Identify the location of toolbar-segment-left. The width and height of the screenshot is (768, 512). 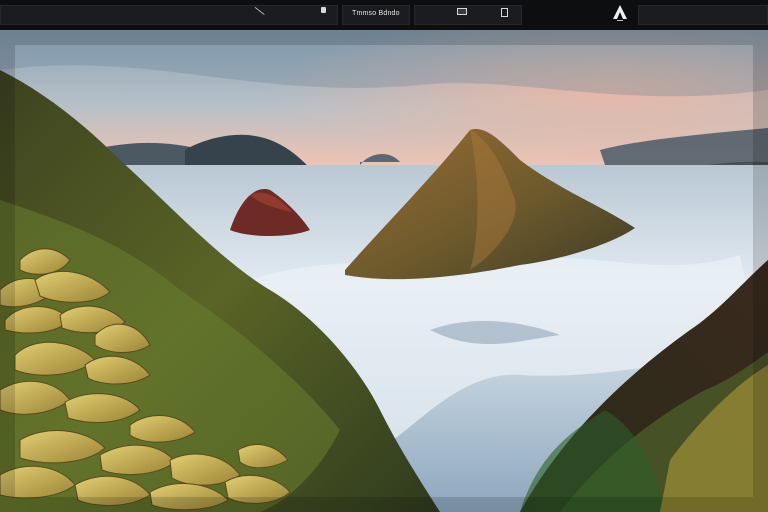
(169, 15).